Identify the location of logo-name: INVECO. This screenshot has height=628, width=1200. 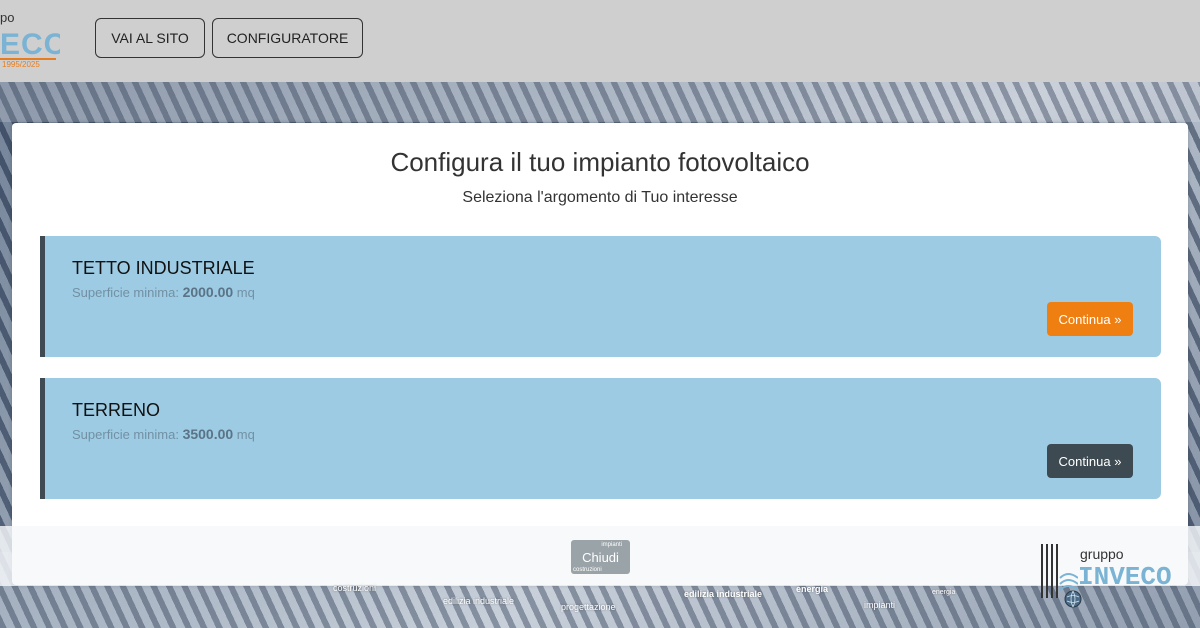
(1125, 577).